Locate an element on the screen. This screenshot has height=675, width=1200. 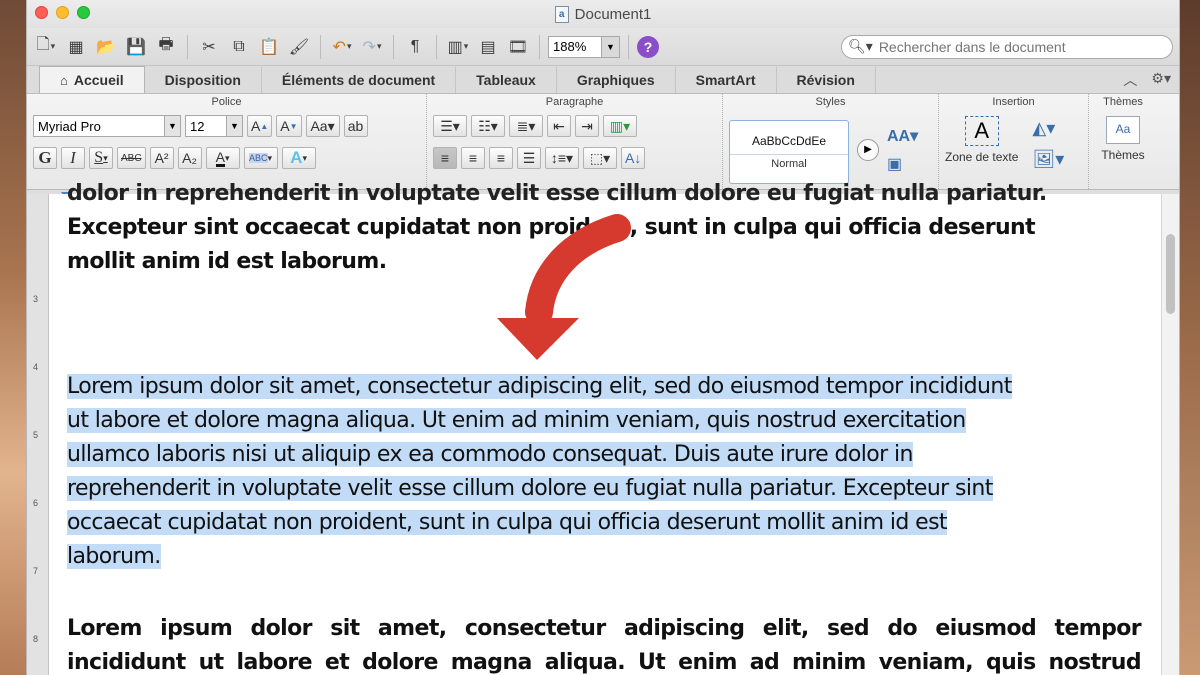
gear-icon: ⚙▾ is located at coordinates (1161, 80).